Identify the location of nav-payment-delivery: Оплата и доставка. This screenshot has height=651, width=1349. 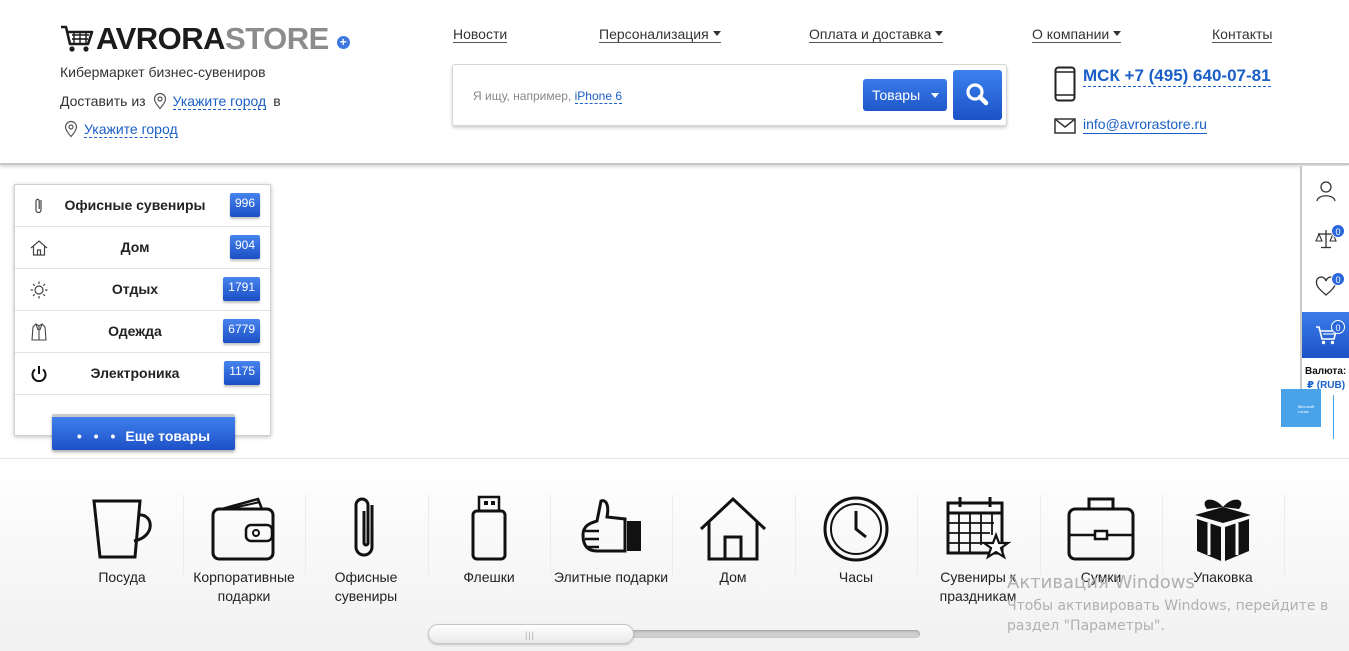
(876, 34).